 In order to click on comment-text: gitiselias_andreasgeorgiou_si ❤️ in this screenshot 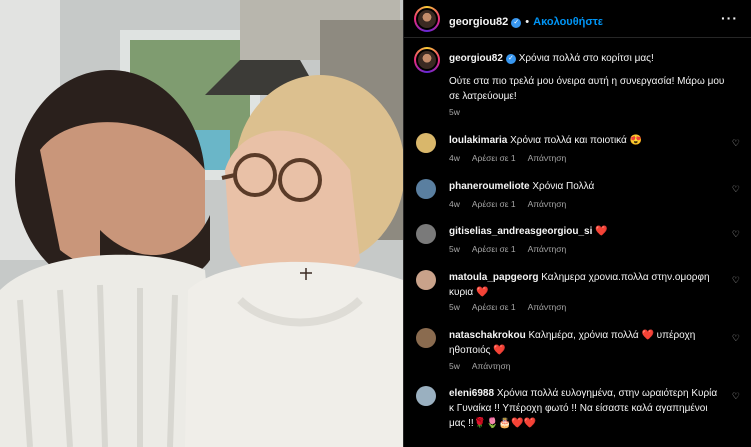, I will do `click(584, 231)`.